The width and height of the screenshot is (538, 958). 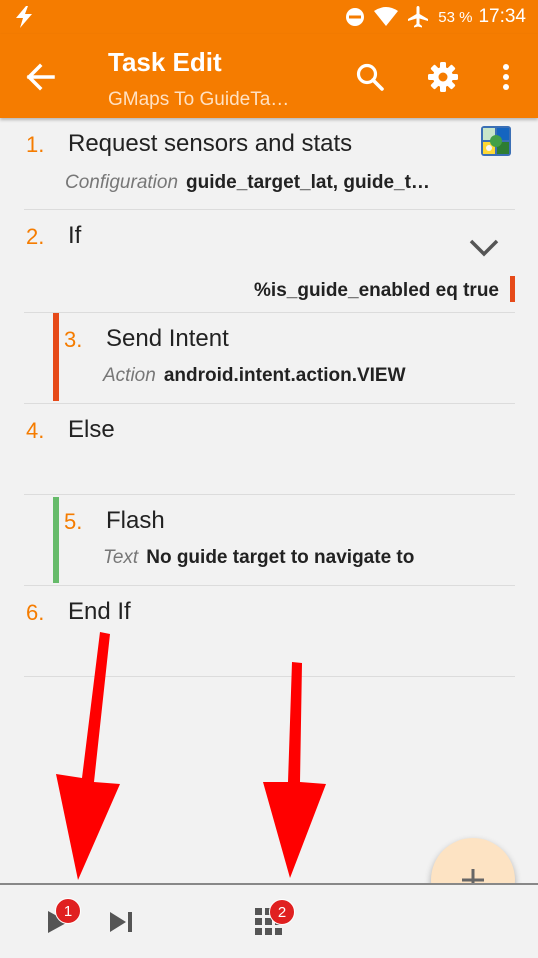 What do you see at coordinates (24, 17) in the screenshot?
I see `bolt-icon` at bounding box center [24, 17].